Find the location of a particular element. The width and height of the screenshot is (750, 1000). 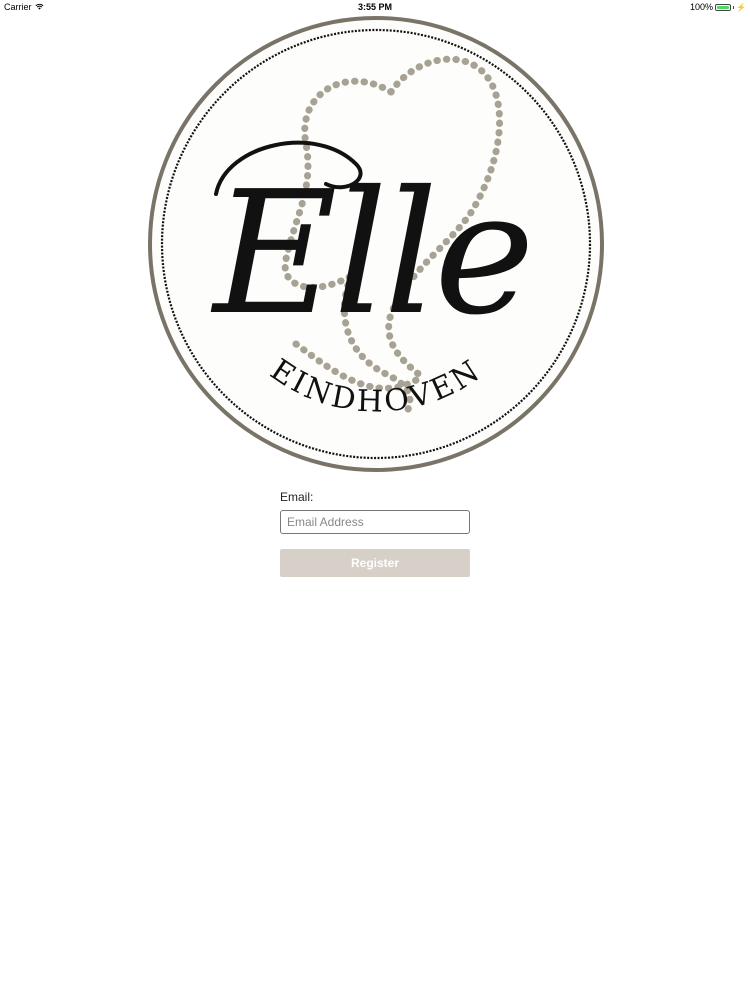

charging-bolt-icon: ⚡ is located at coordinates (741, 7).